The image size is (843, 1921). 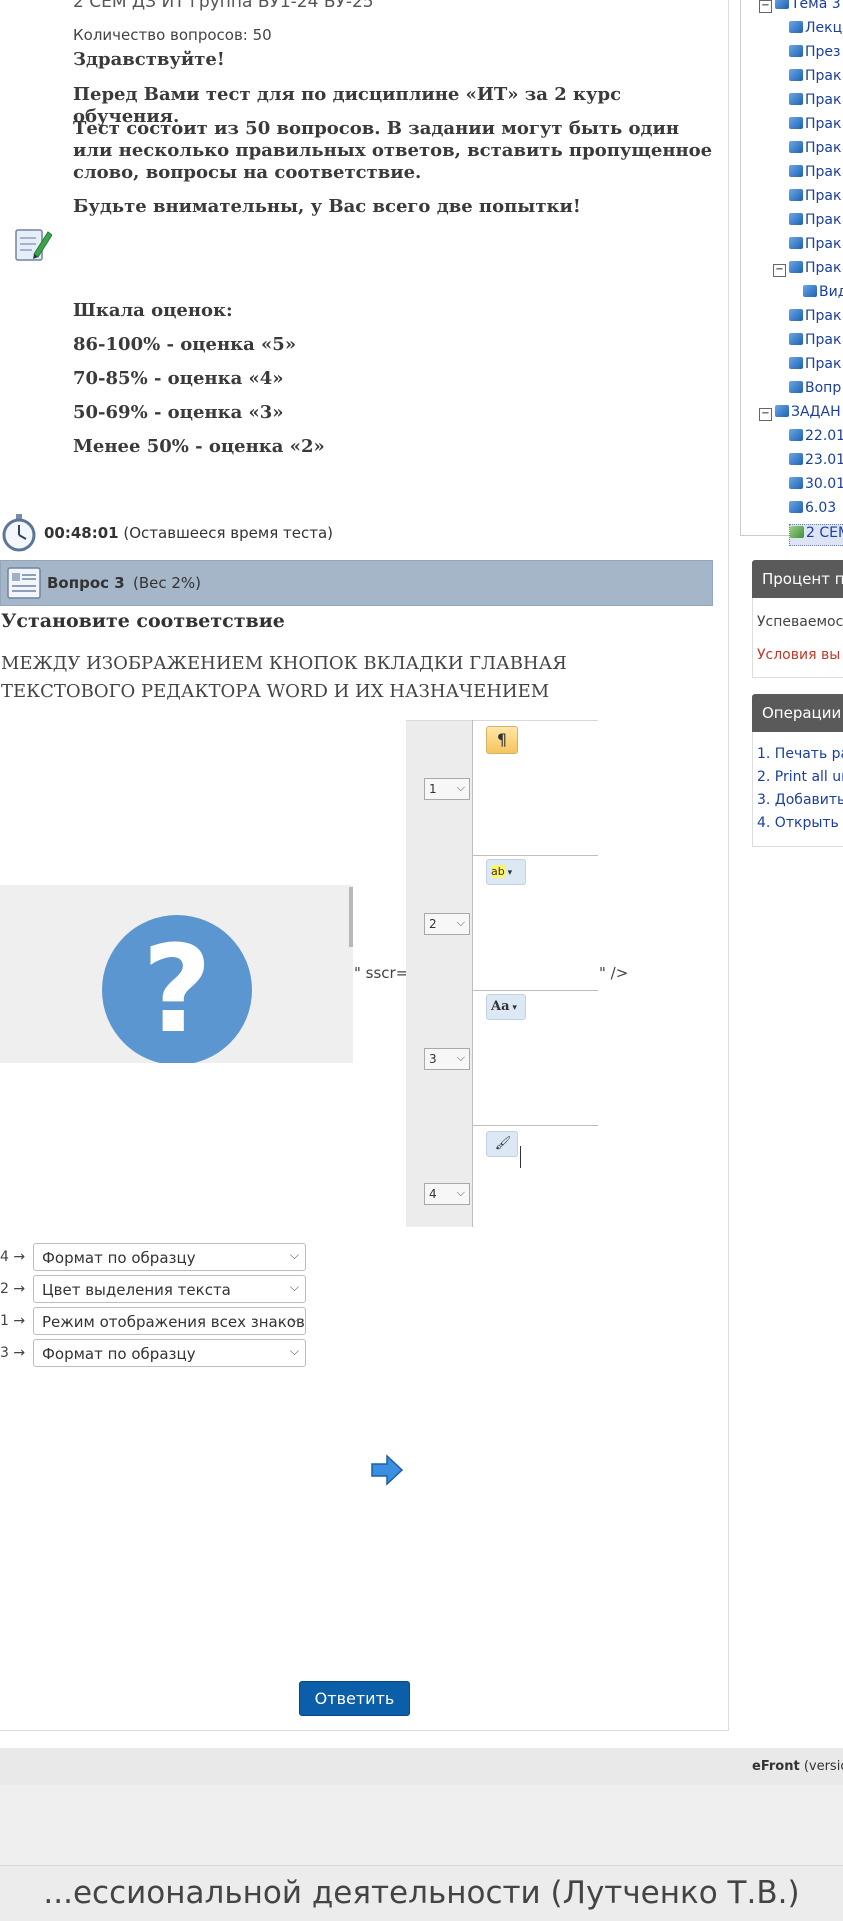 I want to click on submit-answer-button: Ответить, so click(x=354, y=1698).